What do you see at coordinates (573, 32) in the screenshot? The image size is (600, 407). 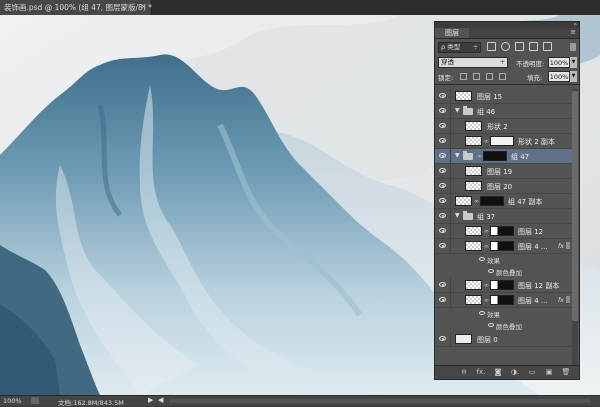 I see `panel-menu-icon: ≡` at bounding box center [573, 32].